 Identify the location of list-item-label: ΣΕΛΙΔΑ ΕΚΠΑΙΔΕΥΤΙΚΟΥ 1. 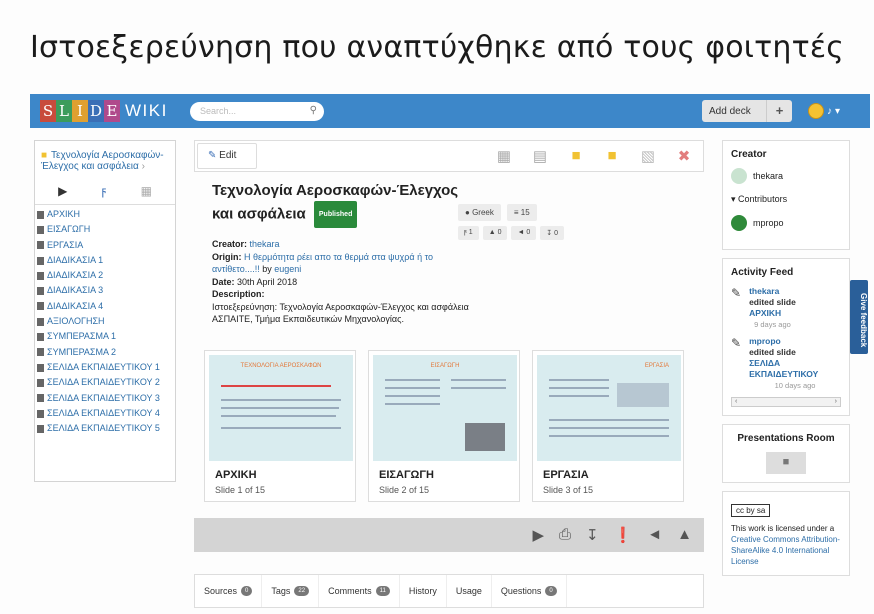
(103, 366).